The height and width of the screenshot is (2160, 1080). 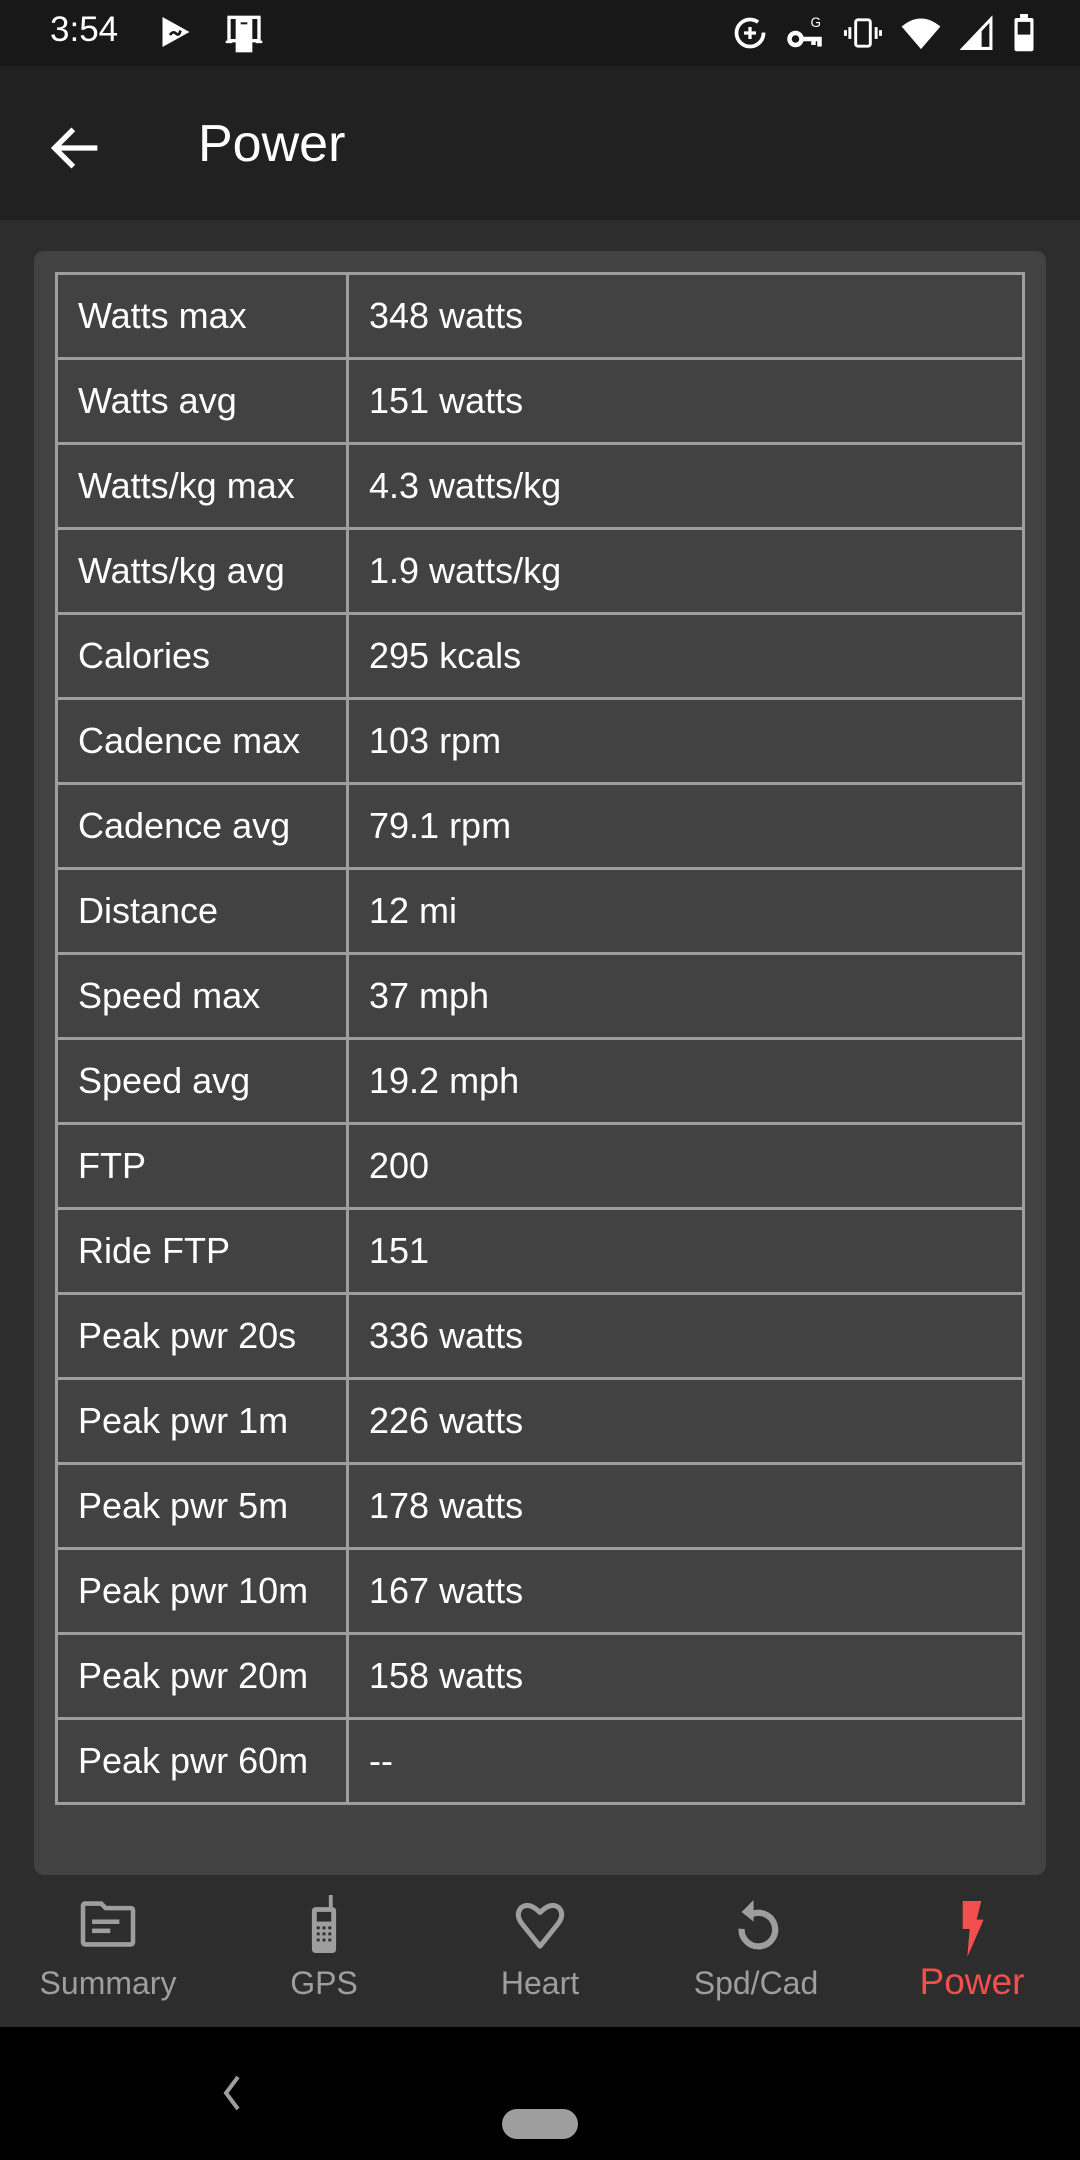 I want to click on wifi-icon, so click(x=921, y=33).